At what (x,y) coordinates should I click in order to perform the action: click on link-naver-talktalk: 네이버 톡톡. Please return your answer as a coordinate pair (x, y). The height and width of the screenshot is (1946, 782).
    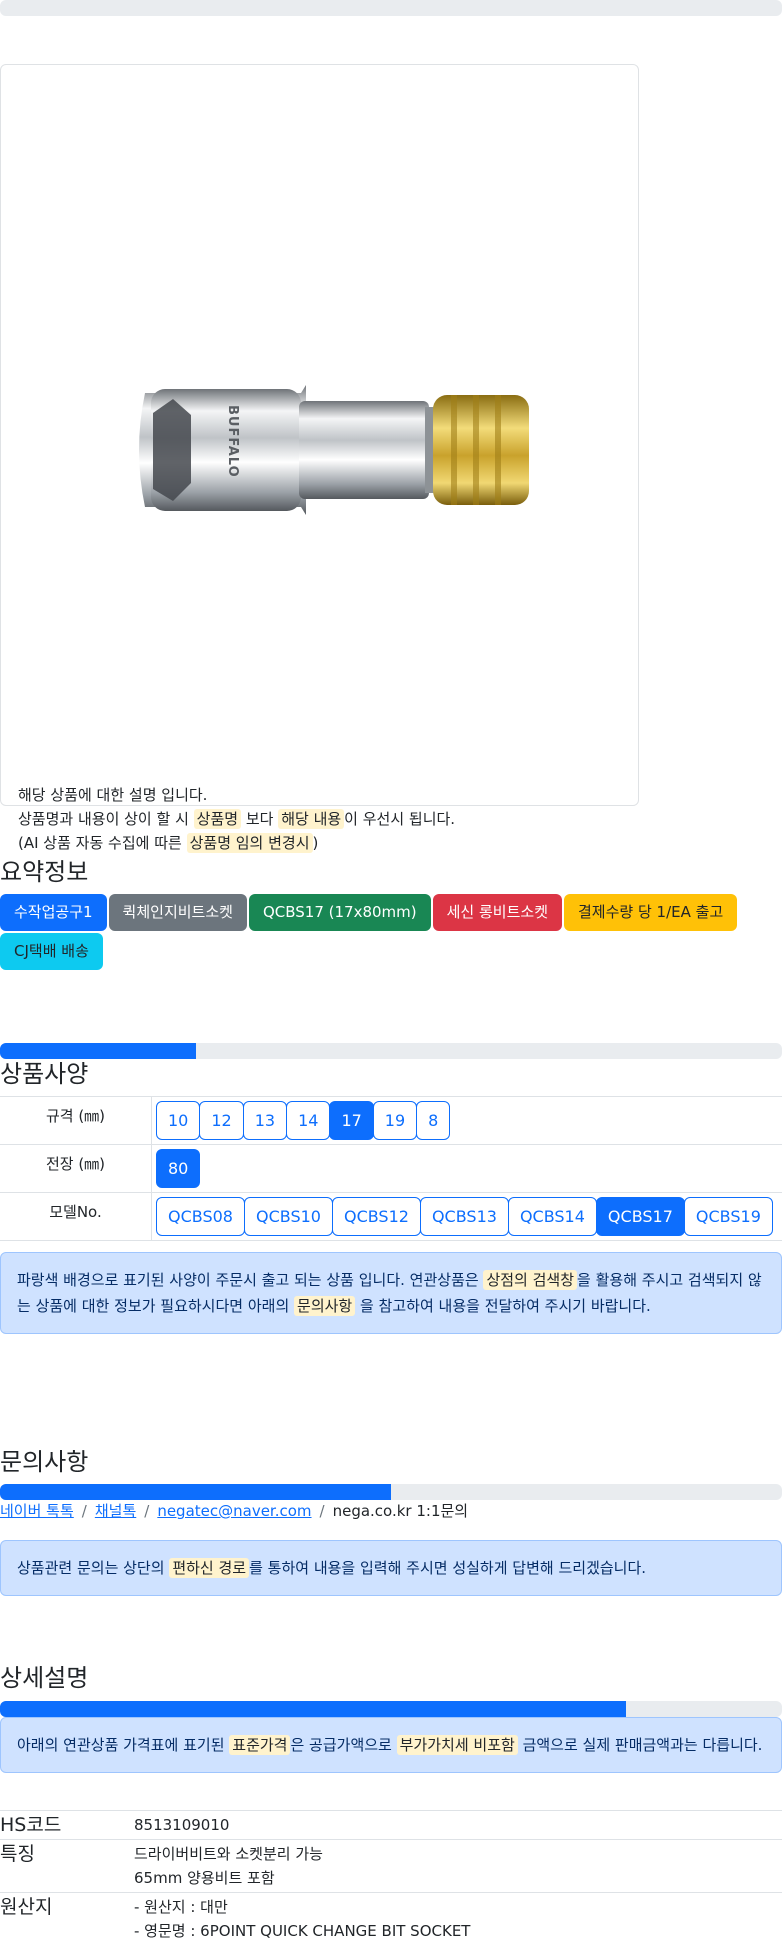
    Looking at the image, I should click on (37, 1511).